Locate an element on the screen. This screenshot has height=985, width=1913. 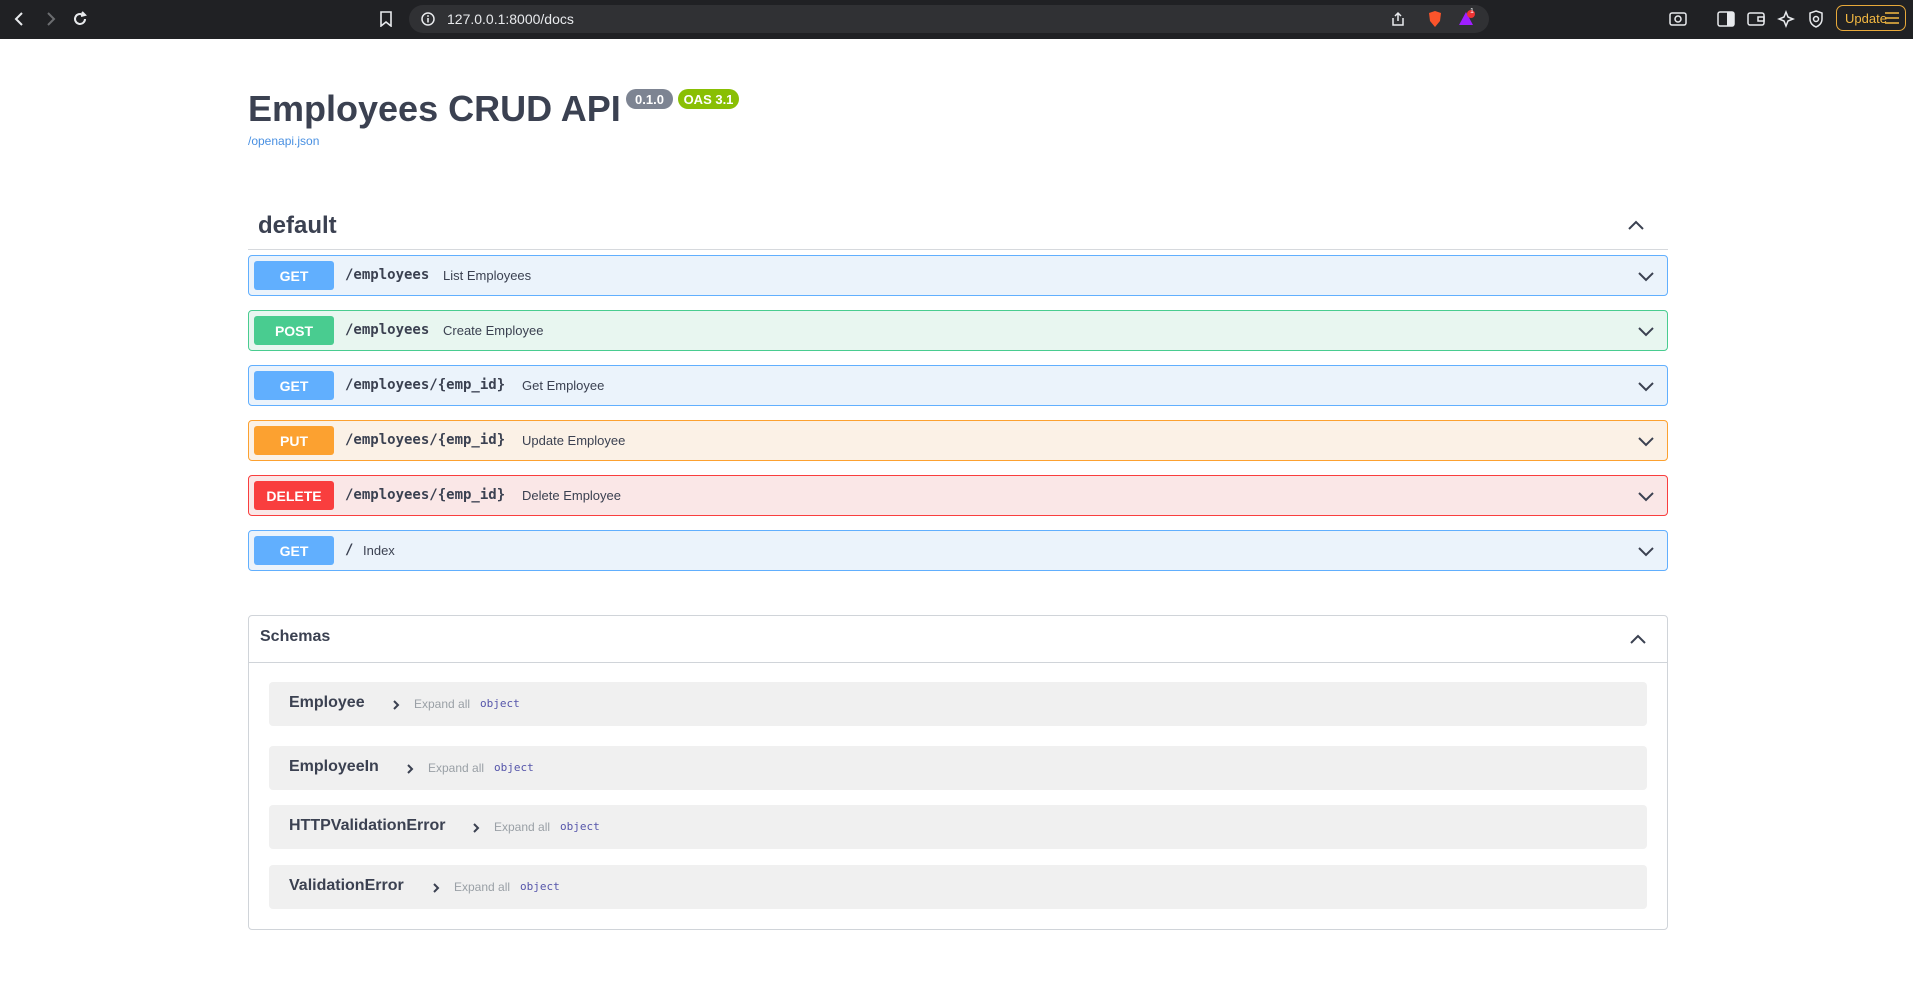
update-button: Update is located at coordinates (1871, 18).